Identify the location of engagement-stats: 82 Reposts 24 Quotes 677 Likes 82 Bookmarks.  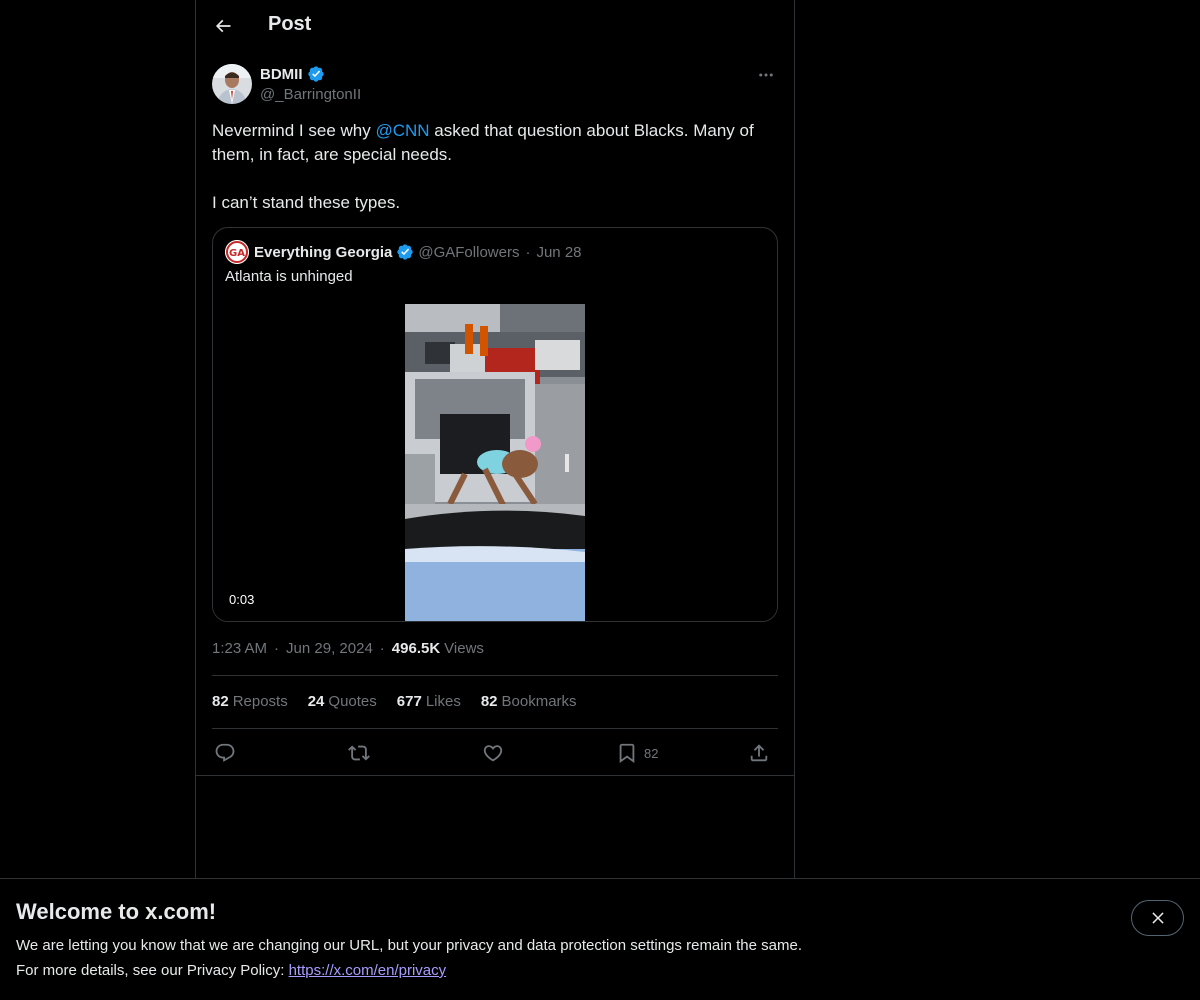
(394, 701).